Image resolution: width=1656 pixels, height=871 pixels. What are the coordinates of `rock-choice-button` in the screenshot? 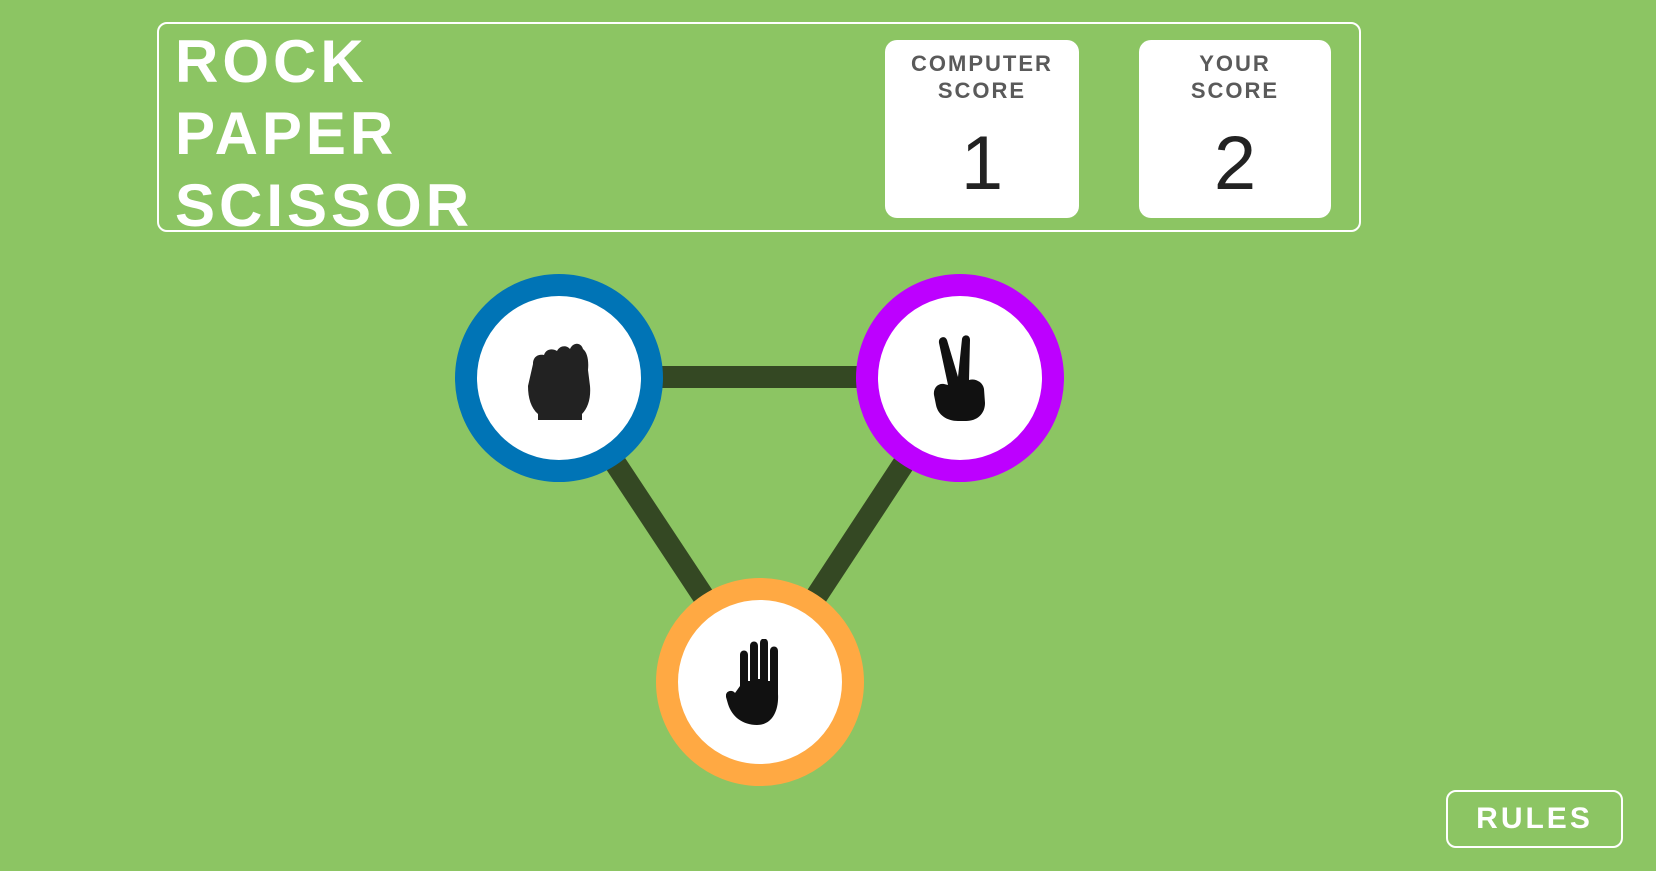 It's located at (559, 378).